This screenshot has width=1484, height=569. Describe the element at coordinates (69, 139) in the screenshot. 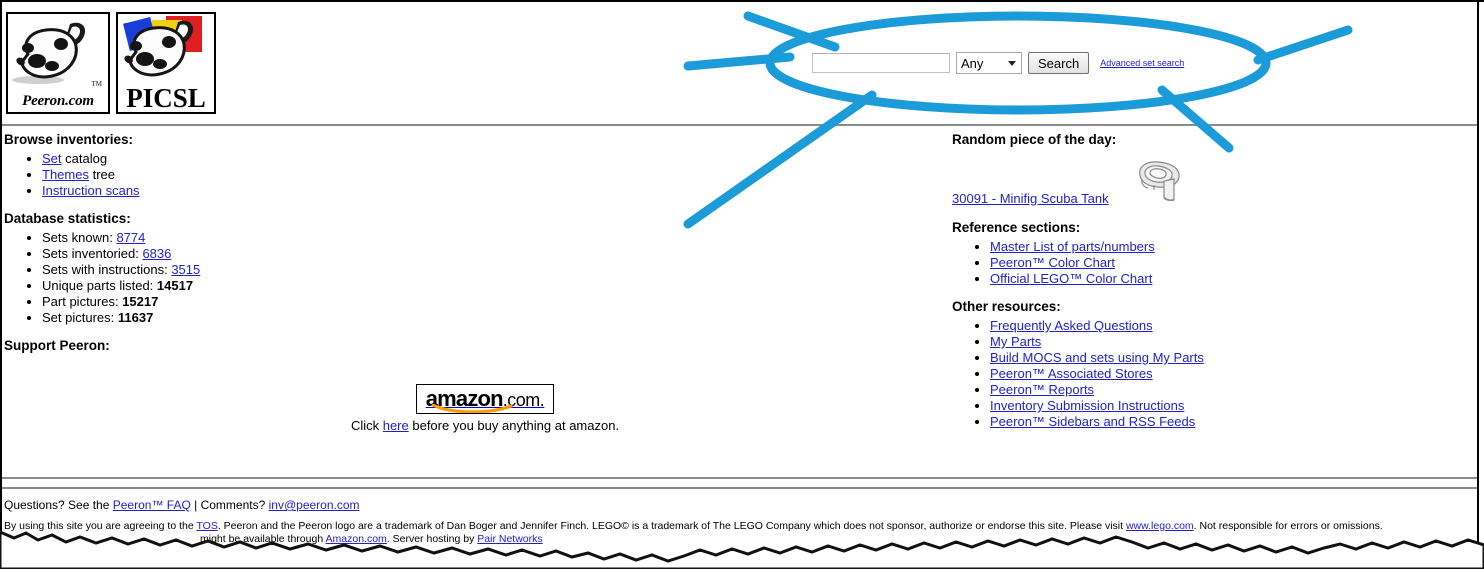

I see `browse-inventories-heading: Browse inventories:` at that location.